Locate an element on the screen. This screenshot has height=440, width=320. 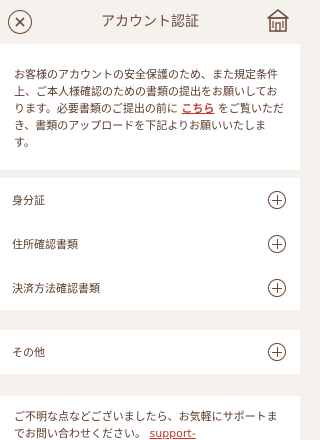
intro-link: こちら is located at coordinates (197, 108).